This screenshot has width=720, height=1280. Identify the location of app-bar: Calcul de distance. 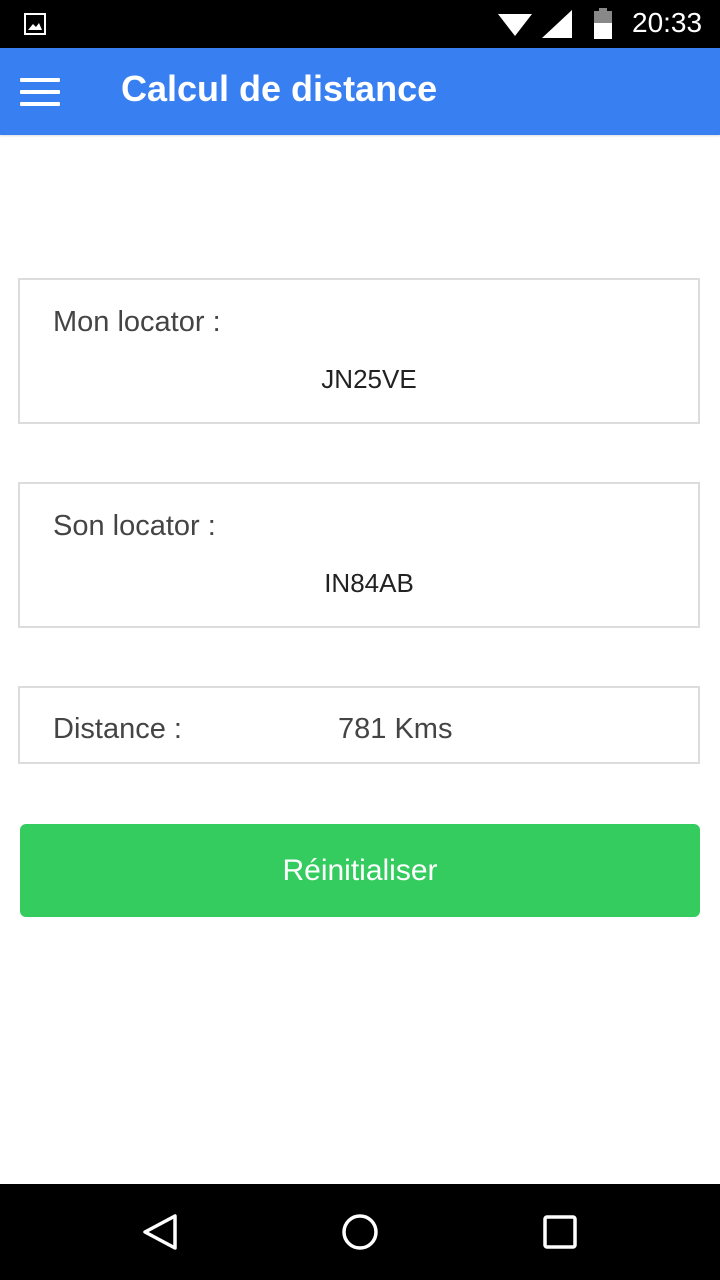
(360, 91).